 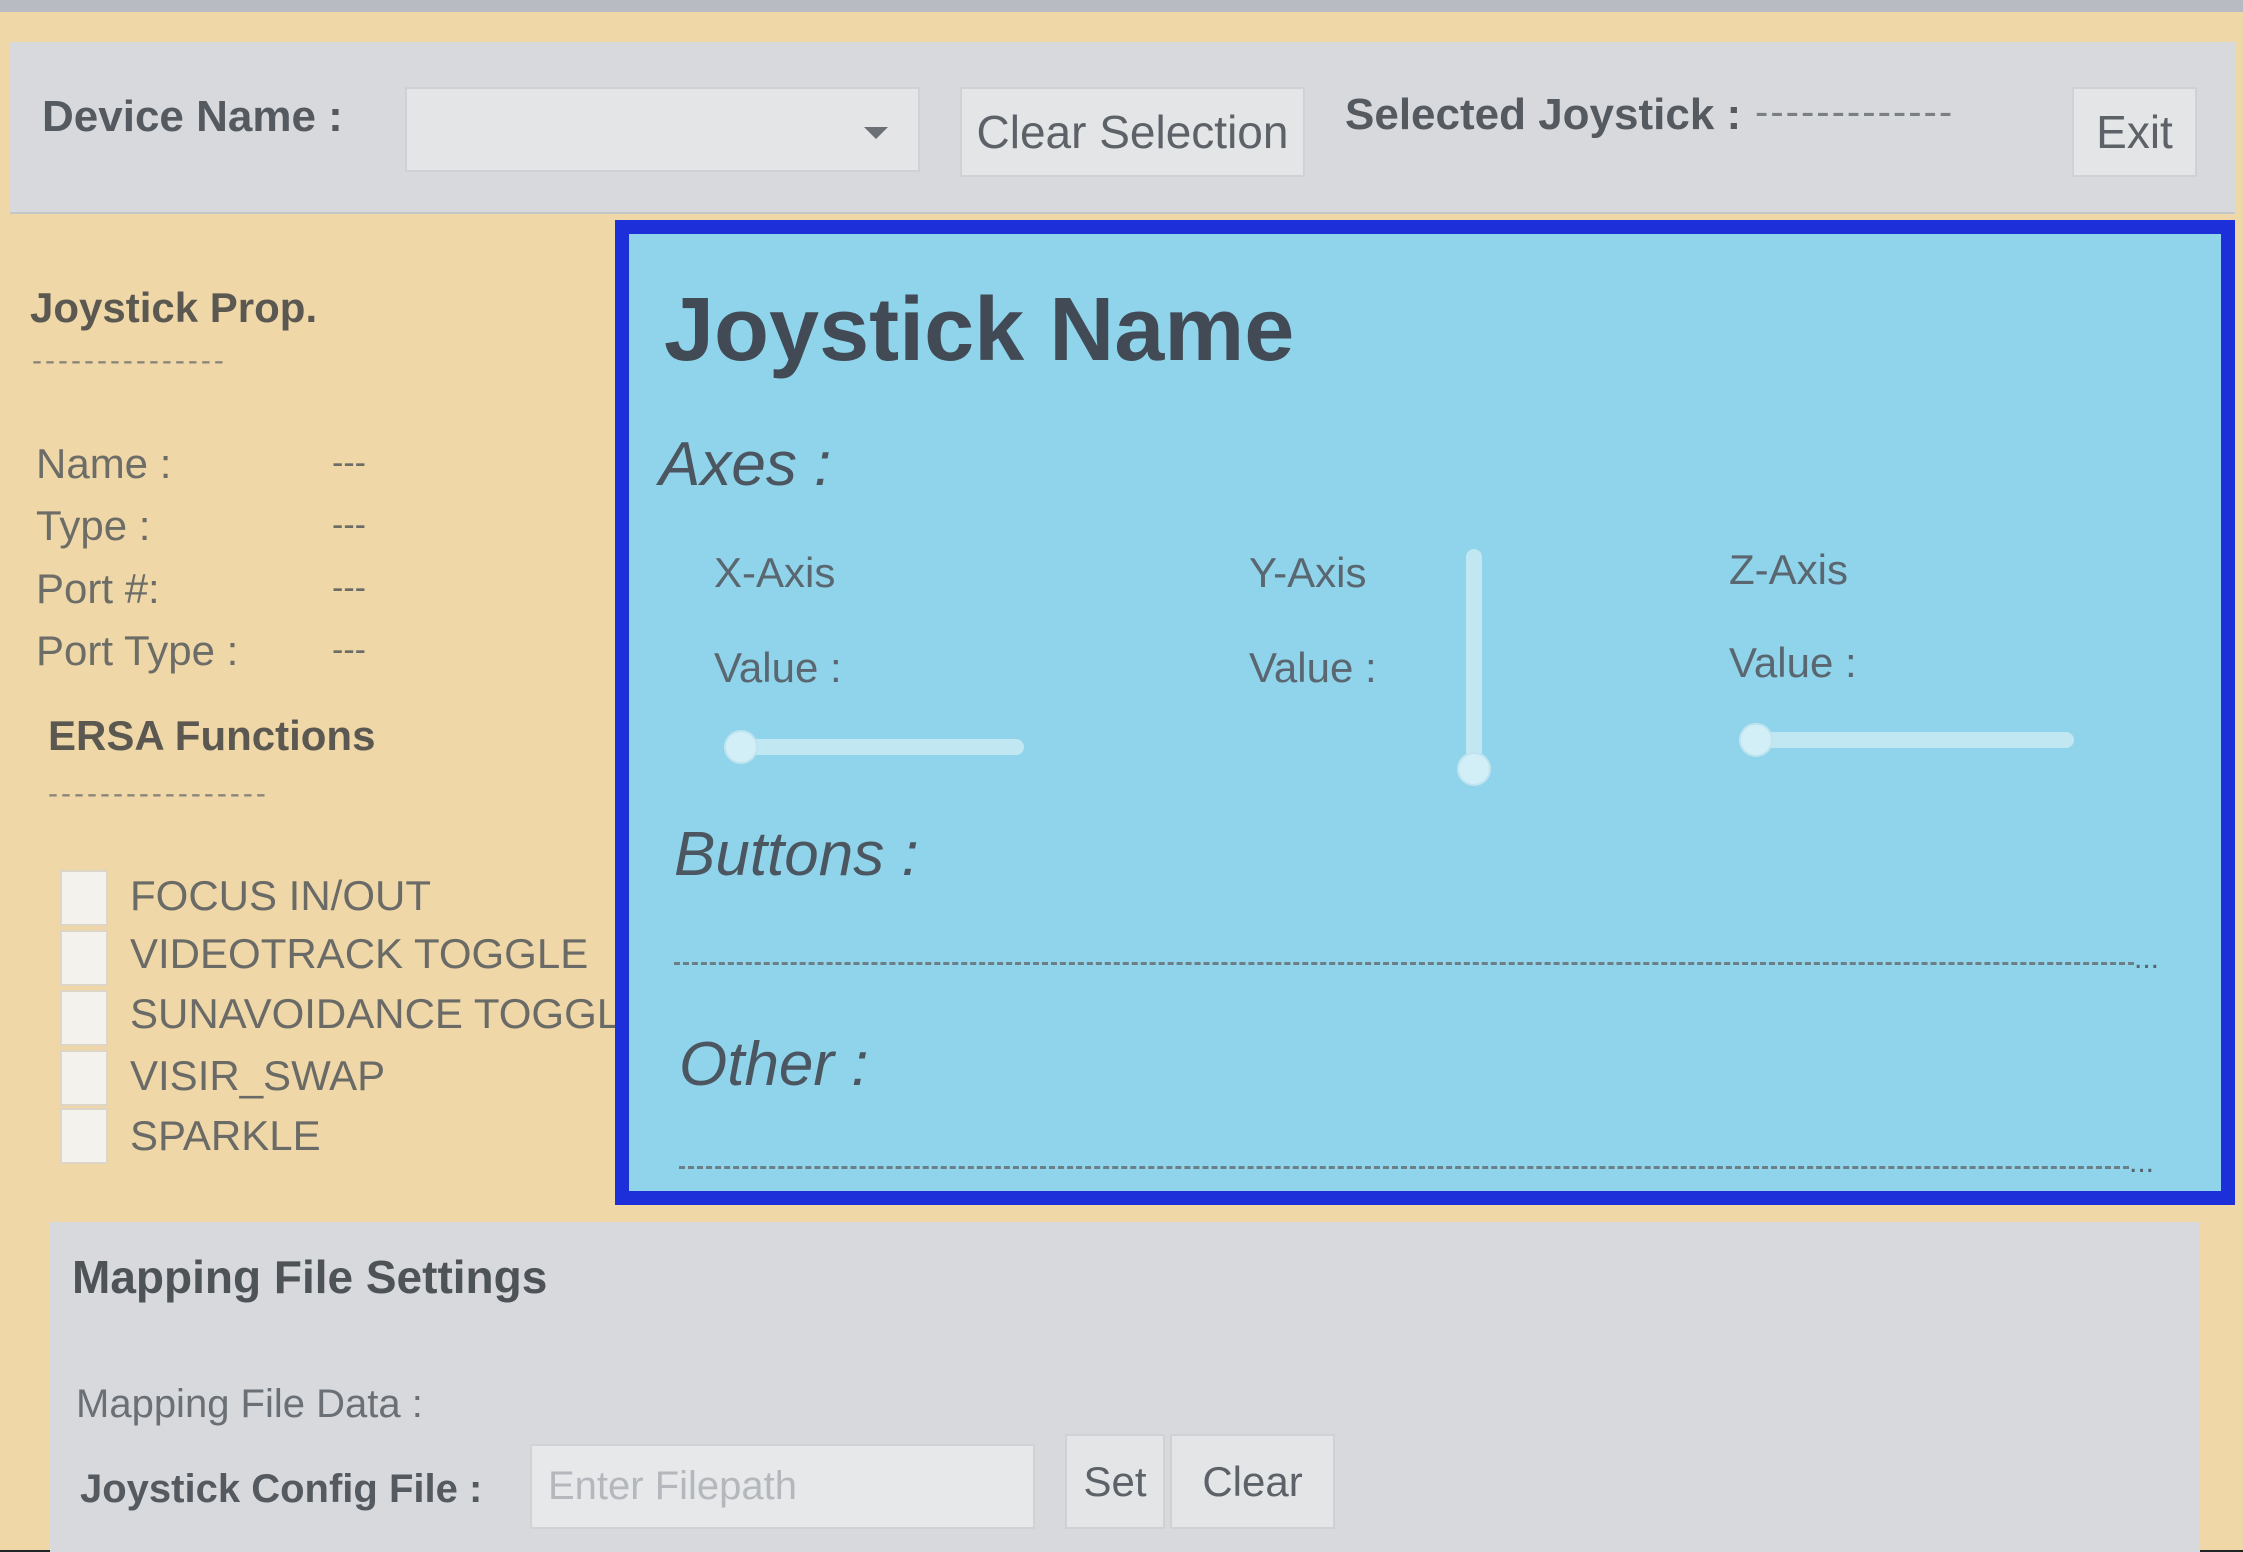 What do you see at coordinates (389, 1013) in the screenshot?
I see `checkbox-label-sunavoidance-toggle: SUNAVOIDANCE TOGGLE` at bounding box center [389, 1013].